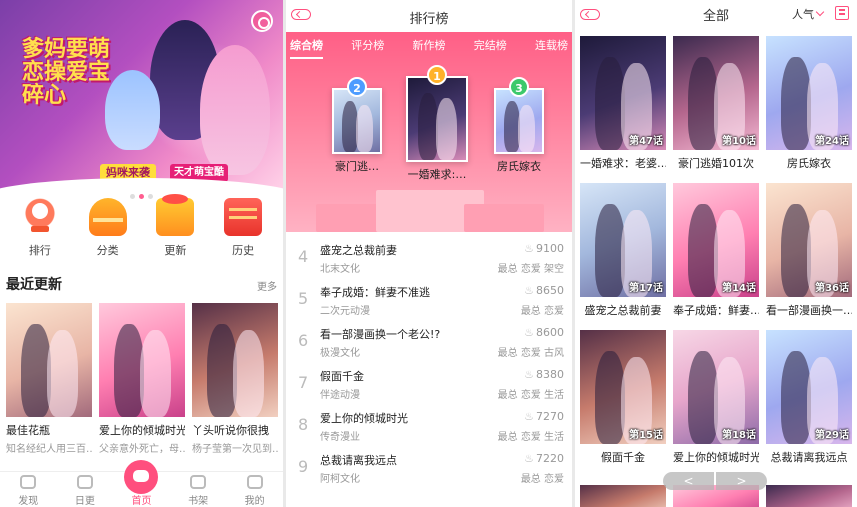  Describe the element at coordinates (429, 257) in the screenshot. I see `ranking-row: 4 盛宠之总裁前妻 北末文化 9100 最总 恋爱 架空` at that location.